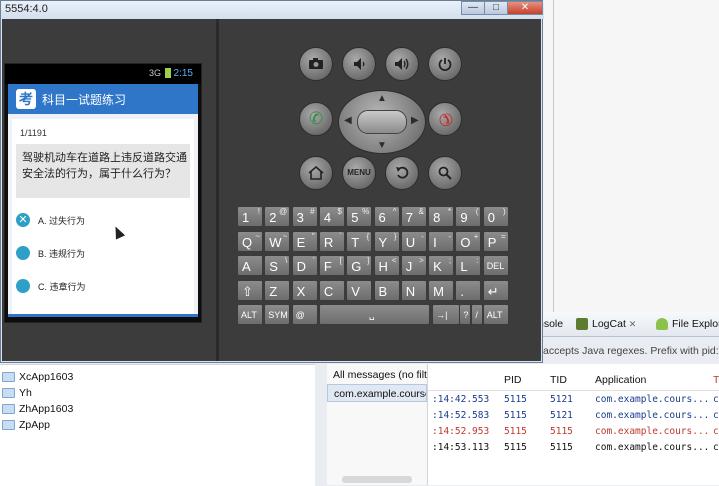 The image size is (719, 486). Describe the element at coordinates (103, 99) in the screenshot. I see `action-bar: 考 科目一试题练习` at that location.